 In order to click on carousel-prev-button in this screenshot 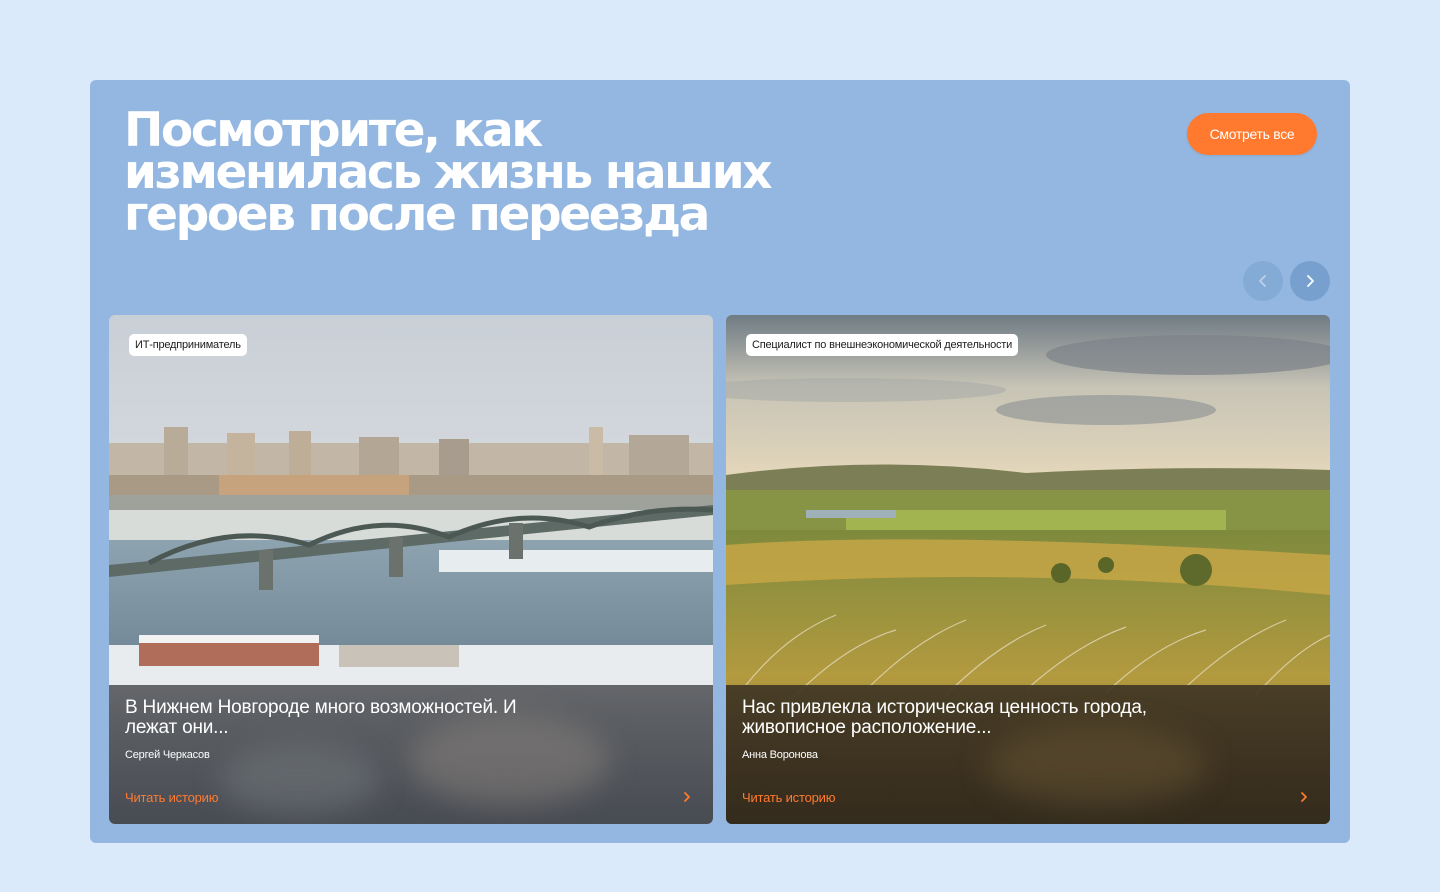, I will do `click(1263, 281)`.